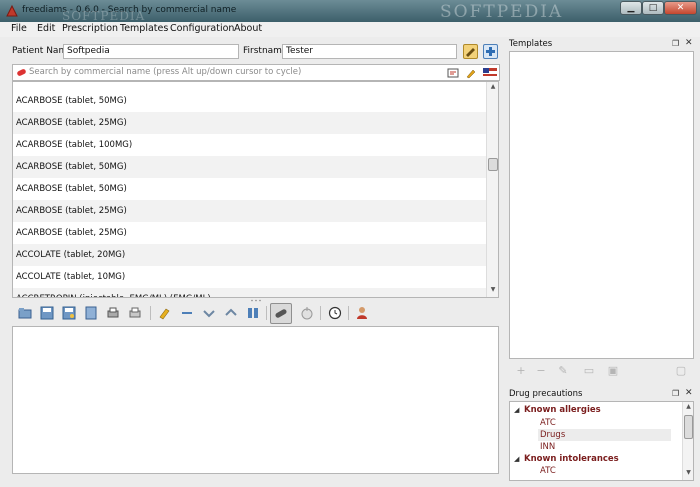 The width and height of the screenshot is (700, 487). I want to click on search-mode-icon, so click(453, 73).